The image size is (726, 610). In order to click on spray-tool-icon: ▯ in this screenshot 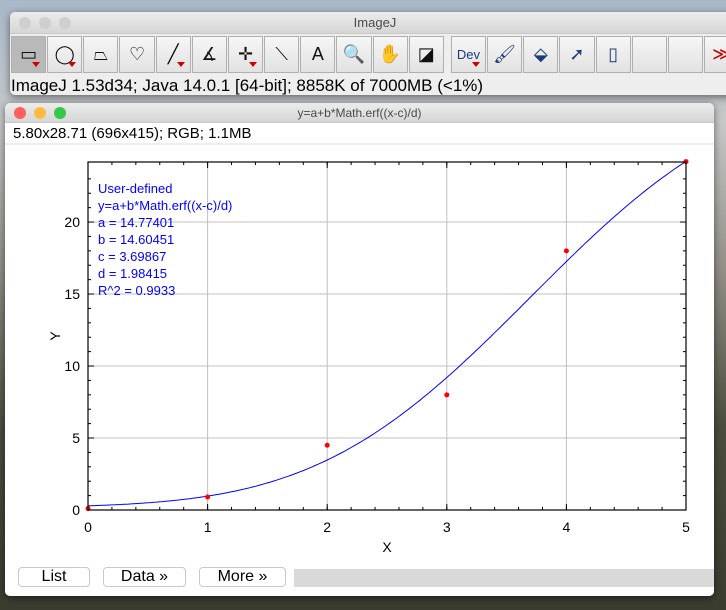, I will do `click(613, 54)`.